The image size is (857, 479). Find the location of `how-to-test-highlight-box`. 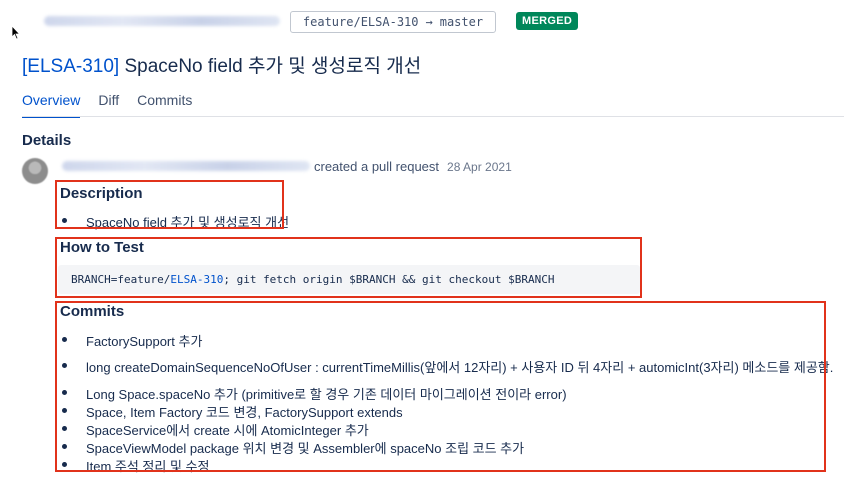

how-to-test-highlight-box is located at coordinates (348, 267).